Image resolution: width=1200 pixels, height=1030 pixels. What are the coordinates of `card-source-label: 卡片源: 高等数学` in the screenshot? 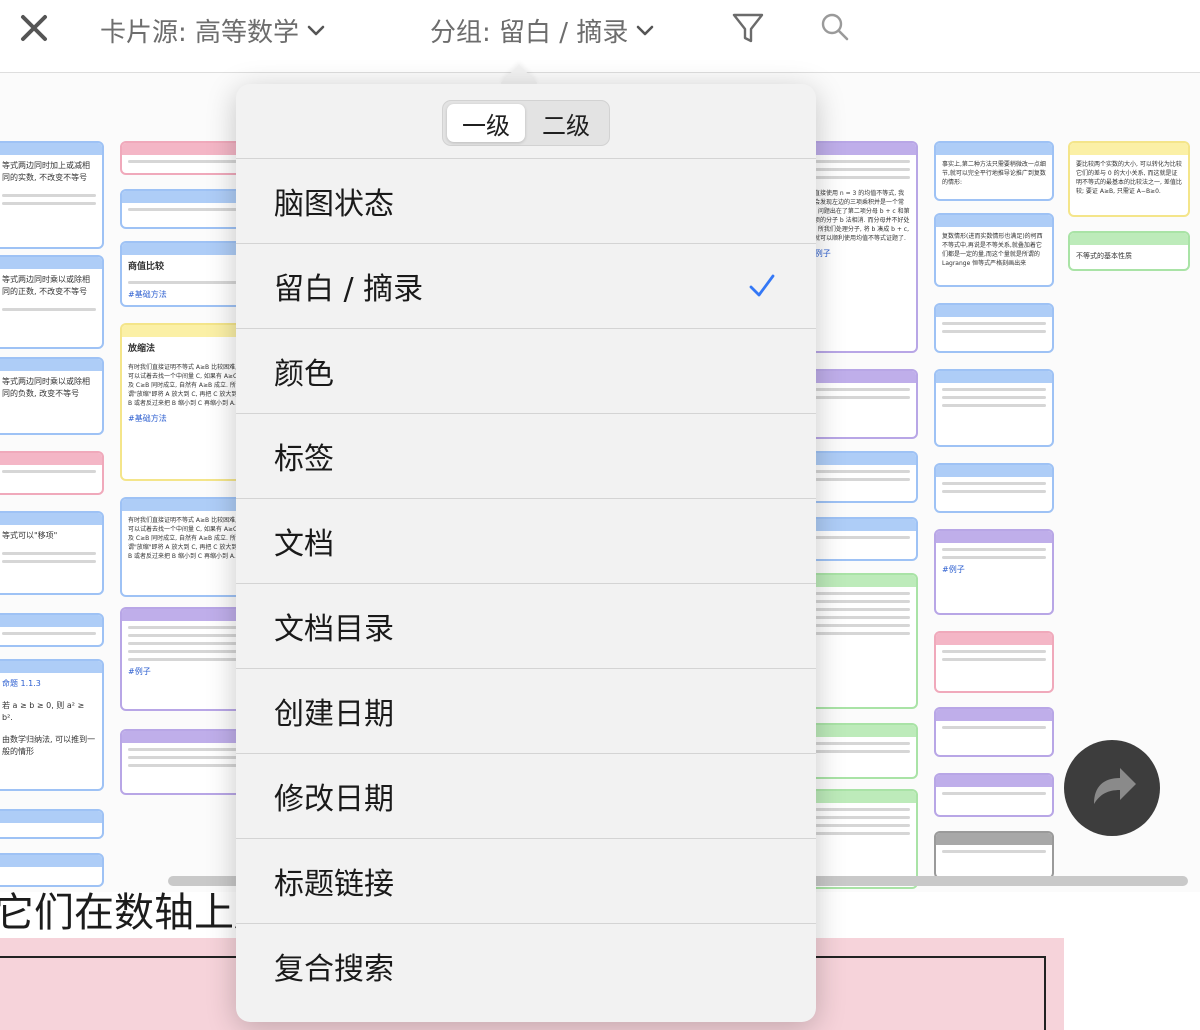 It's located at (200, 33).